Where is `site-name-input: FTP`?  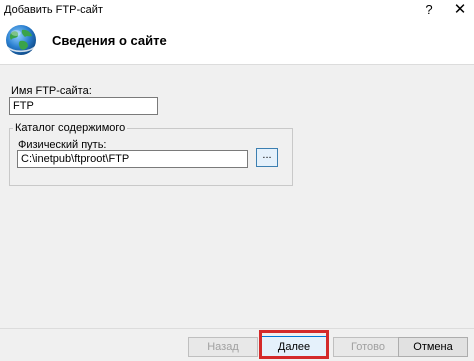 site-name-input: FTP is located at coordinates (83, 106).